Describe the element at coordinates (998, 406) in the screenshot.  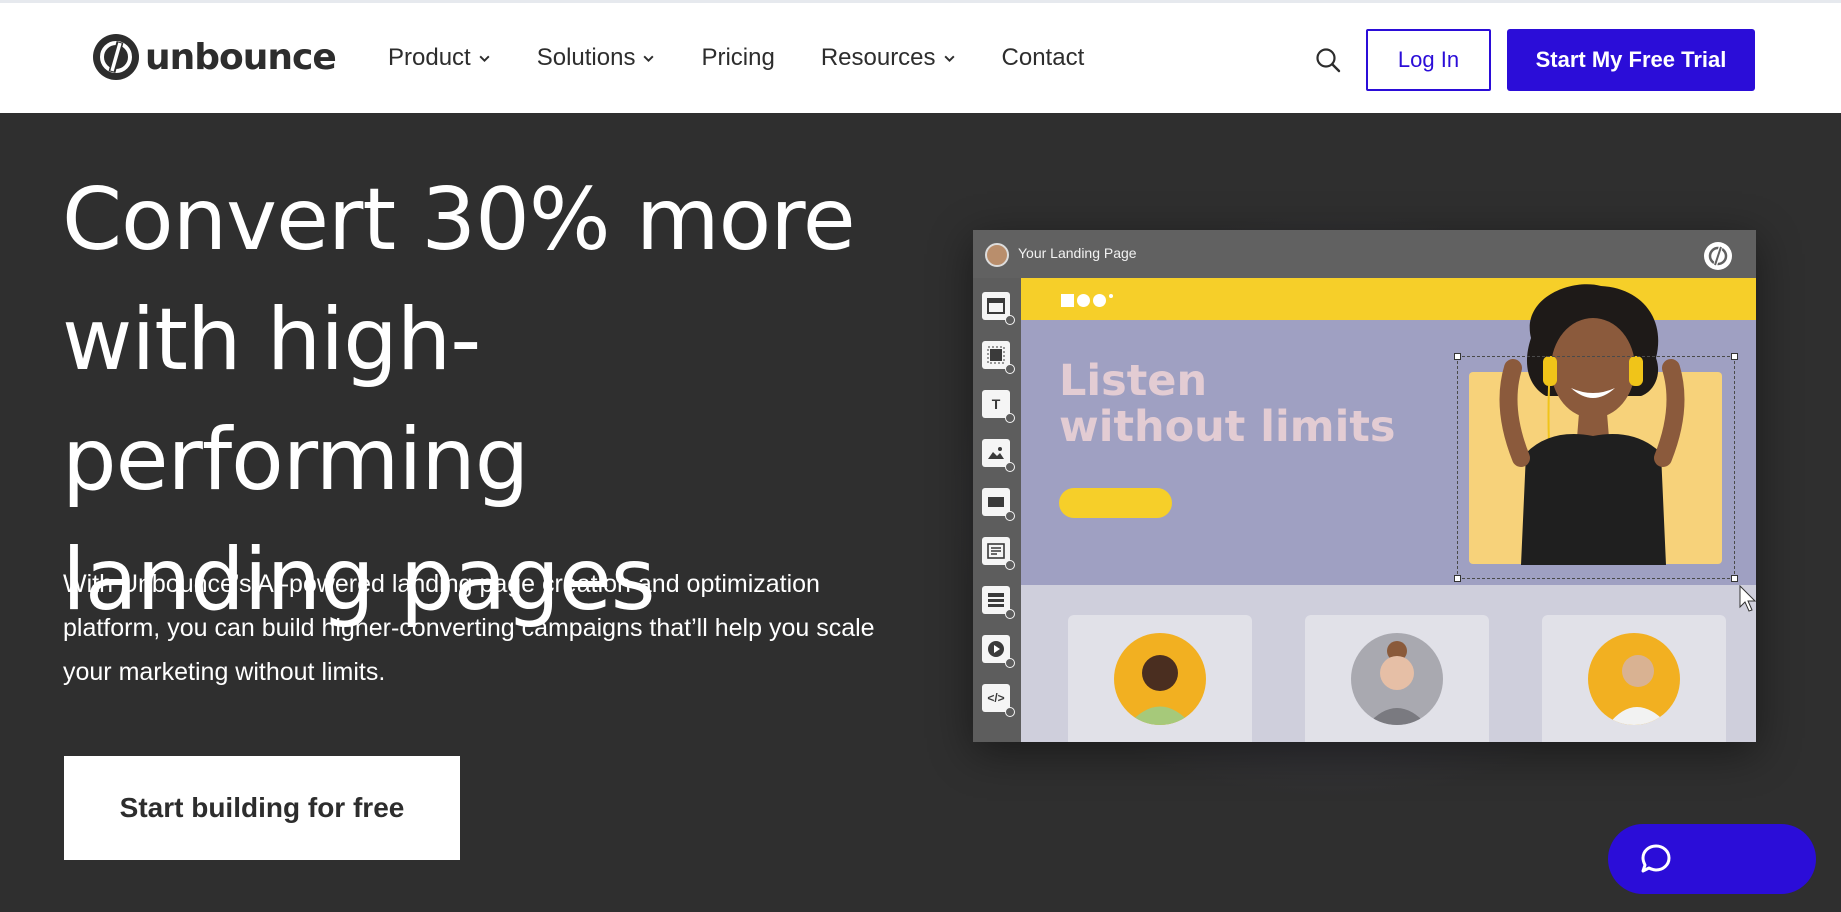
I see `text-icon: T` at that location.